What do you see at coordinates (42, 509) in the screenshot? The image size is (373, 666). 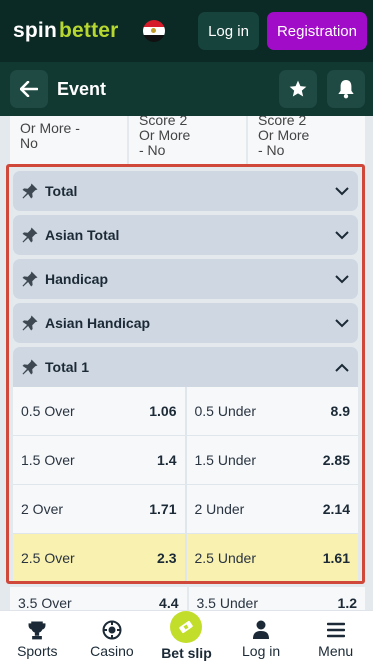 I see `odd-label: 2 Over` at bounding box center [42, 509].